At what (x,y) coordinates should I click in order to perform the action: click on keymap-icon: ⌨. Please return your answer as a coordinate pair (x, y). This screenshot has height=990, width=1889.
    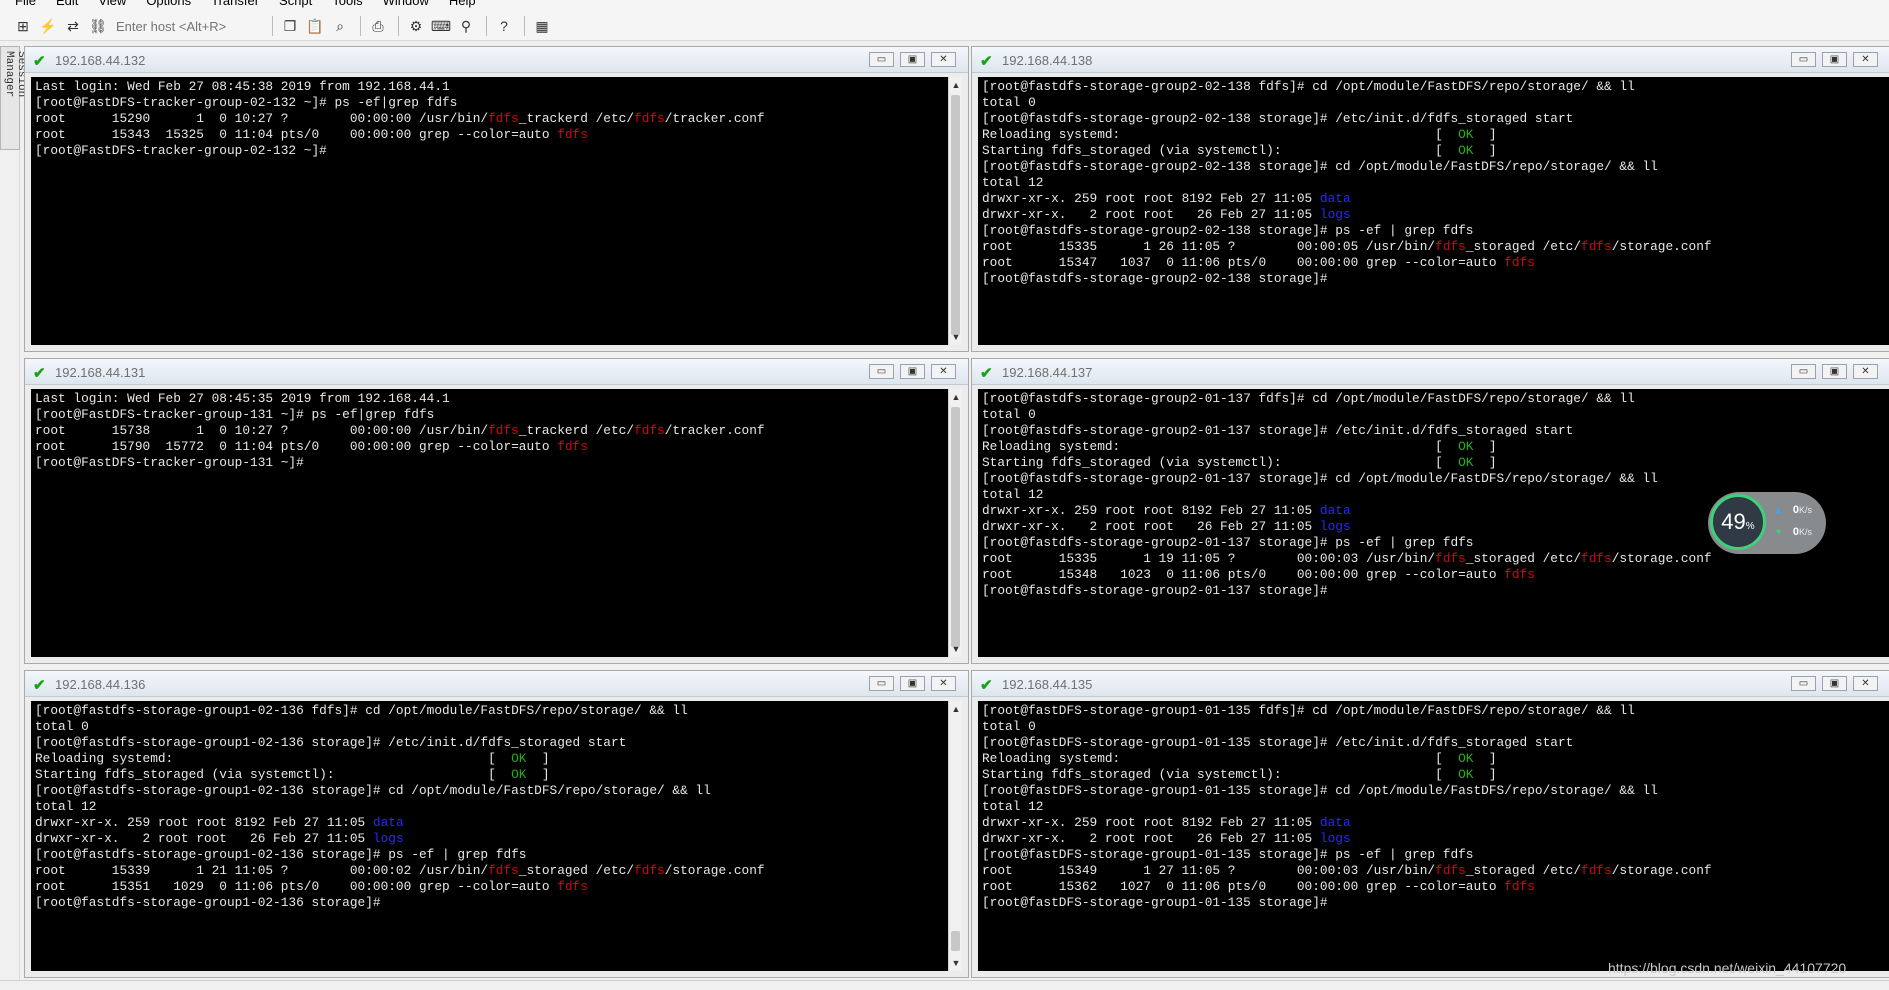
    Looking at the image, I should click on (441, 26).